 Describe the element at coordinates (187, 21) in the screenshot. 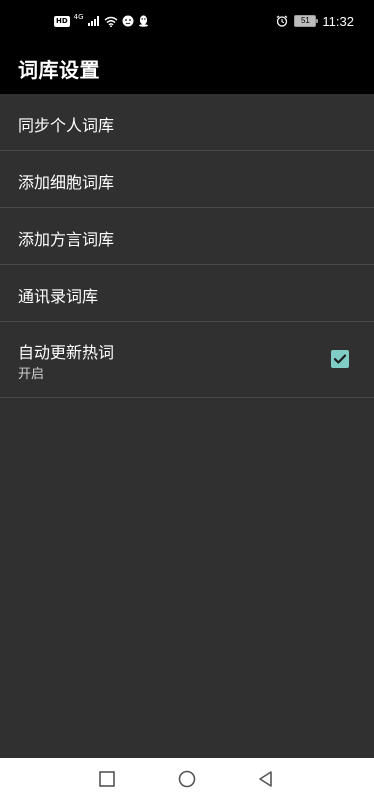

I see `status-bar: HD 4G 51 11:32` at that location.